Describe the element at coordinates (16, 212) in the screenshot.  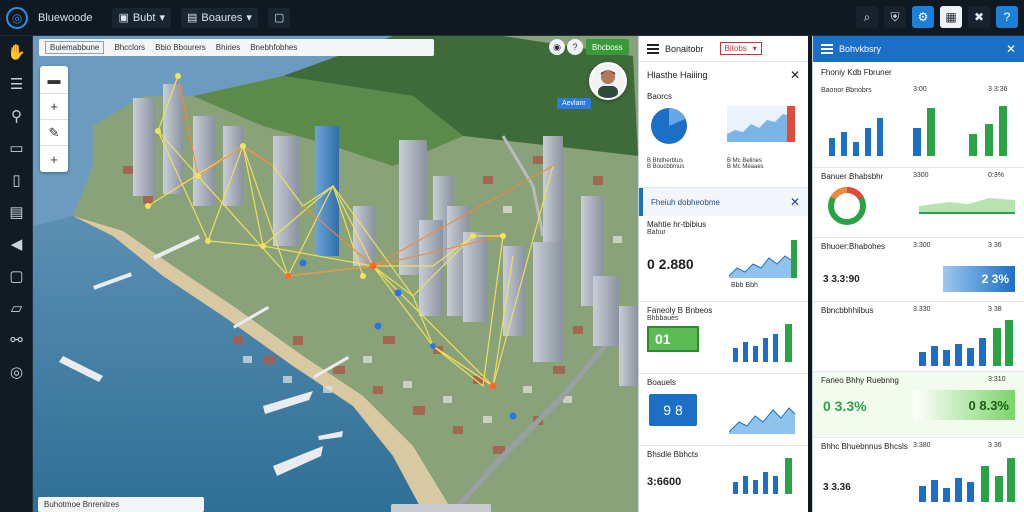
I see `monitor-icon: ▤` at that location.